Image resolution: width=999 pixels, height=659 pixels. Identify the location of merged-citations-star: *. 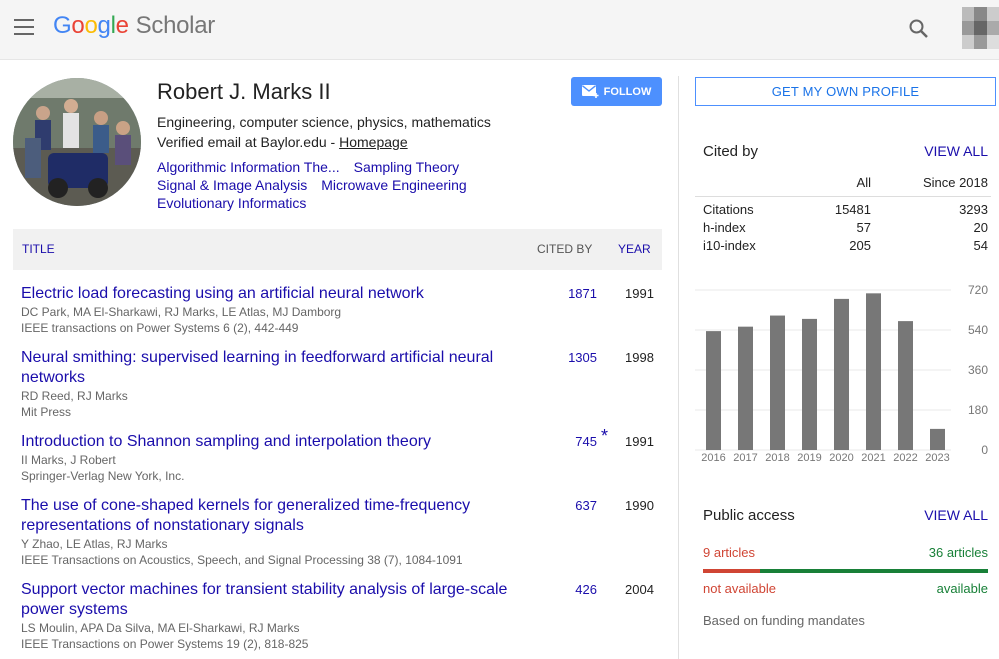
(604, 436).